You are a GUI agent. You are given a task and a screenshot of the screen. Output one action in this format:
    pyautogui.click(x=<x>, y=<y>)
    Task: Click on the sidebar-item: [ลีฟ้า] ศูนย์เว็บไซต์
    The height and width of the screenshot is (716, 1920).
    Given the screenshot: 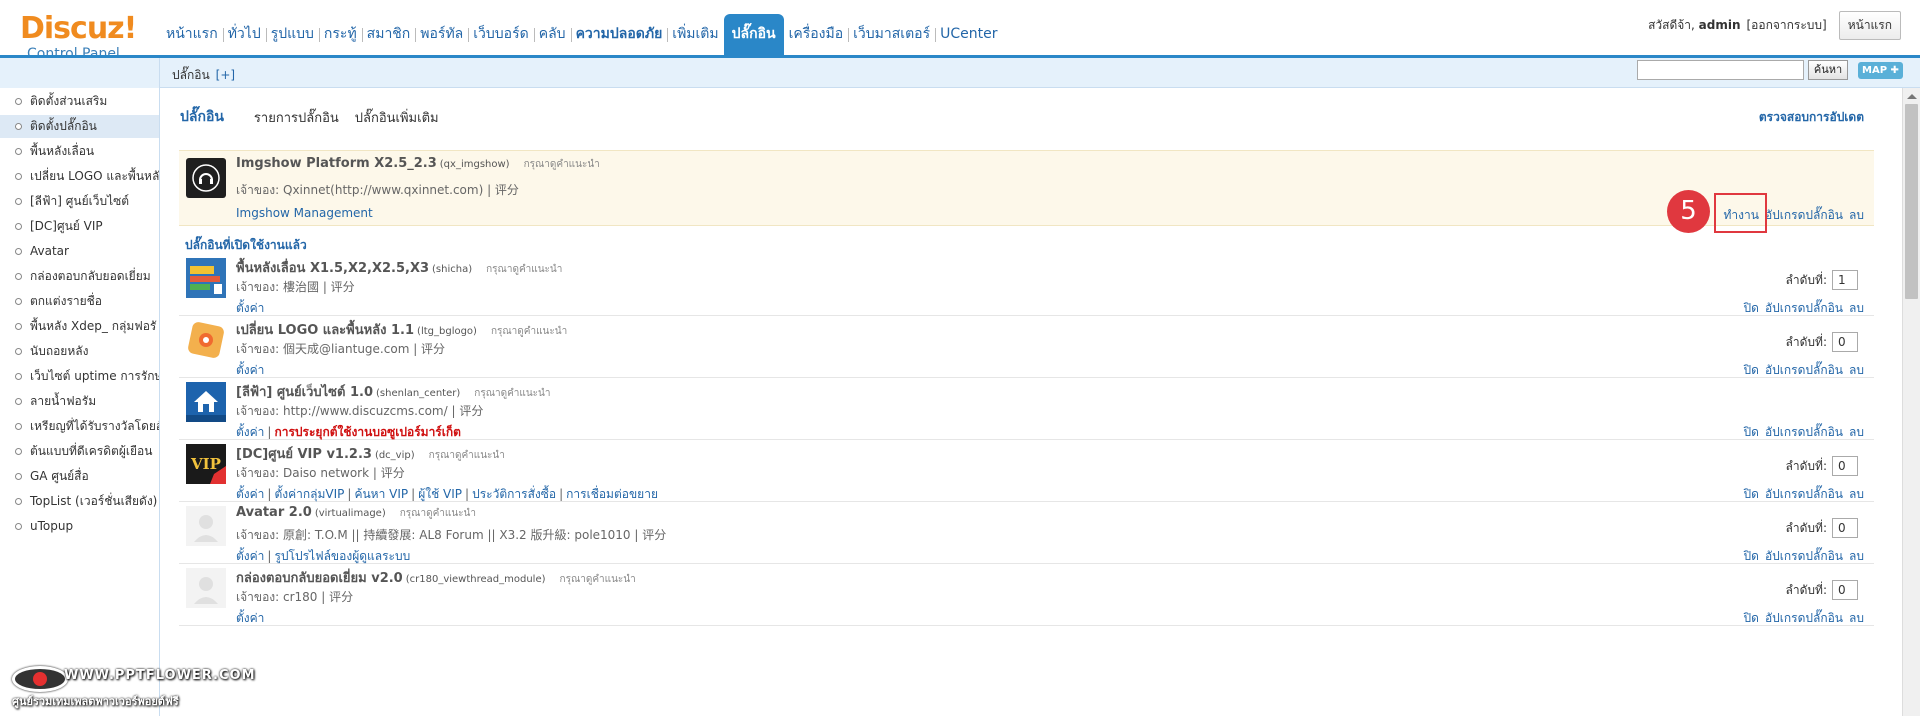 What is the action you would take?
    pyautogui.click(x=79, y=201)
    